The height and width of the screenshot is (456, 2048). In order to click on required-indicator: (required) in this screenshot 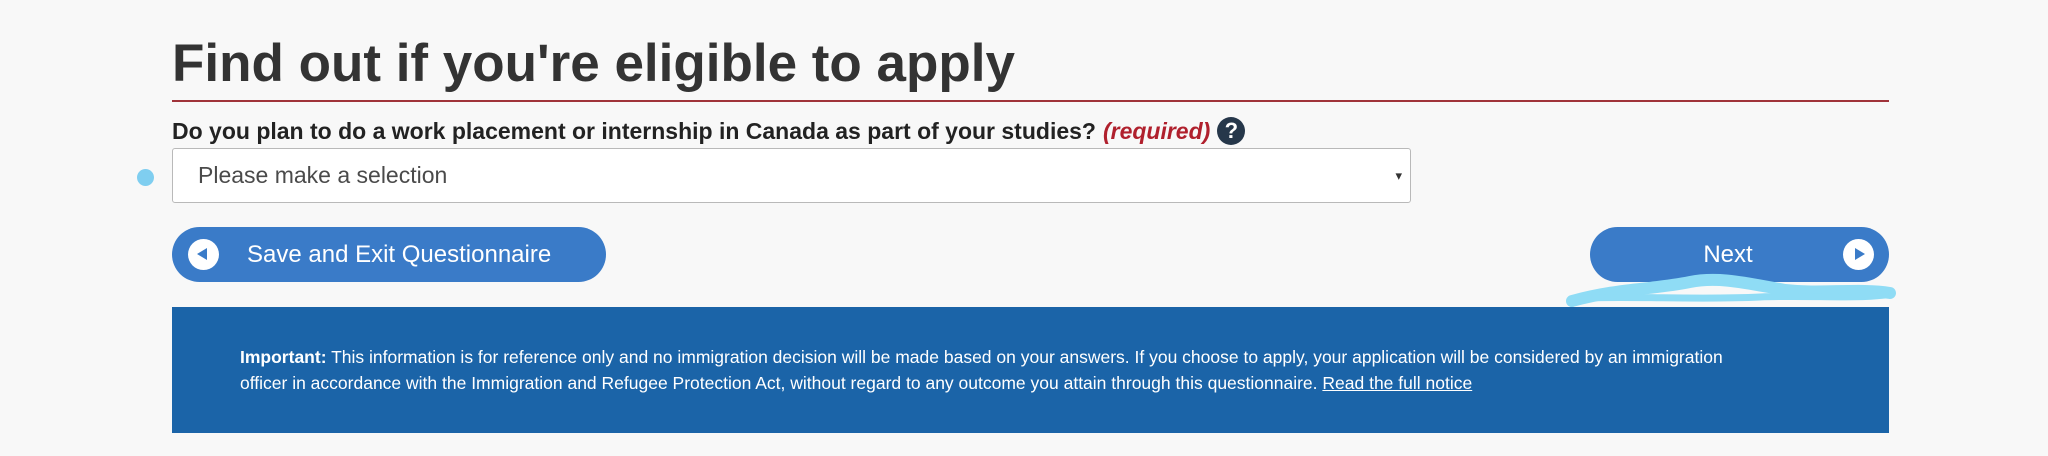, I will do `click(1156, 130)`.